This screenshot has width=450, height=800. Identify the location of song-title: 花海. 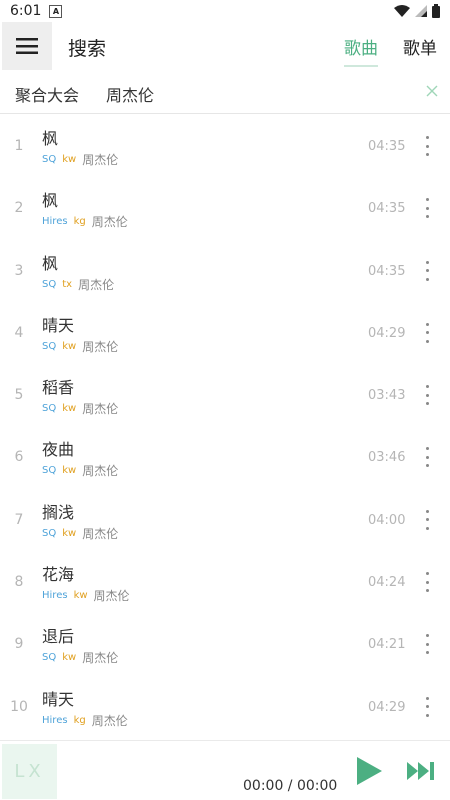
(58, 575).